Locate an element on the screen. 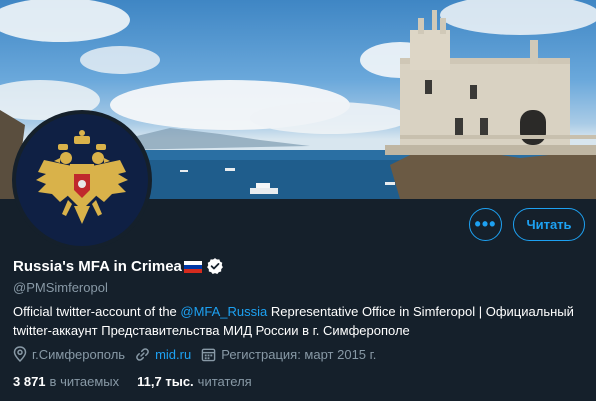 The width and height of the screenshot is (596, 401). display-name: Russia's MFA in Crimea is located at coordinates (97, 266).